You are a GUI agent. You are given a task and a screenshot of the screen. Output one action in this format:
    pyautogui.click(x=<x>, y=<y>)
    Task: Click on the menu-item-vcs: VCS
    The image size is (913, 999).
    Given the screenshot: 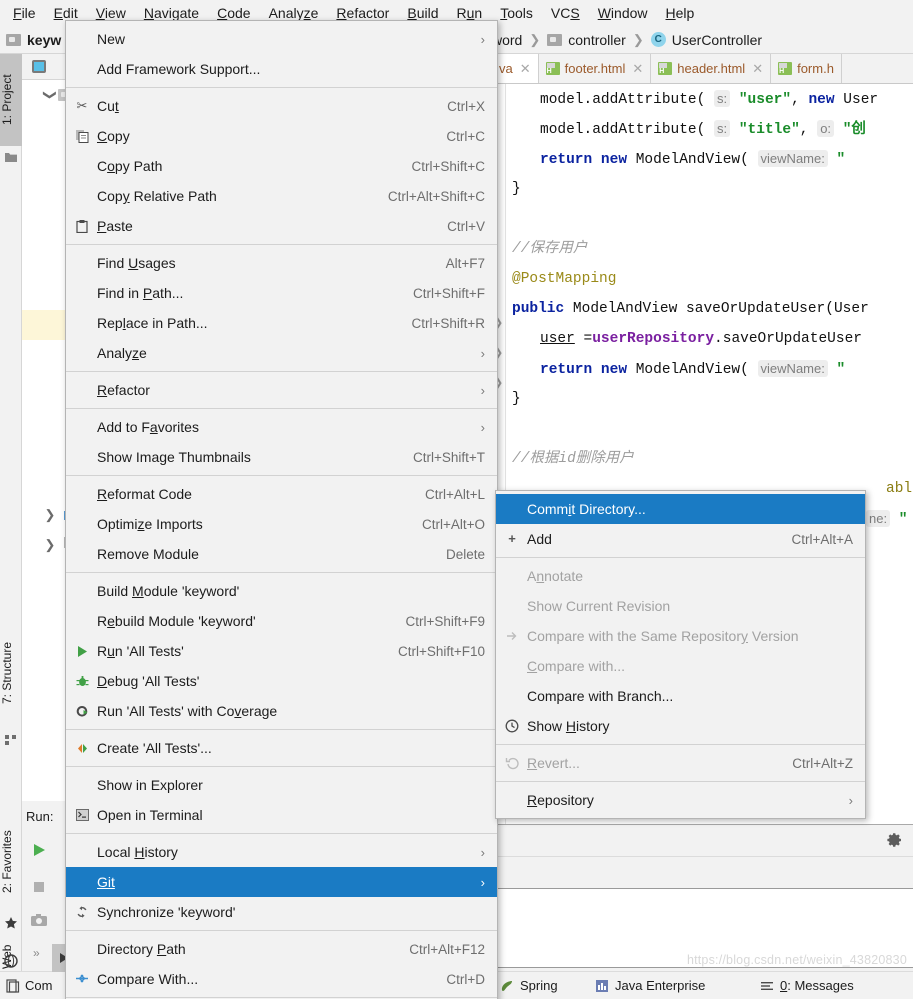 What is the action you would take?
    pyautogui.click(x=565, y=13)
    